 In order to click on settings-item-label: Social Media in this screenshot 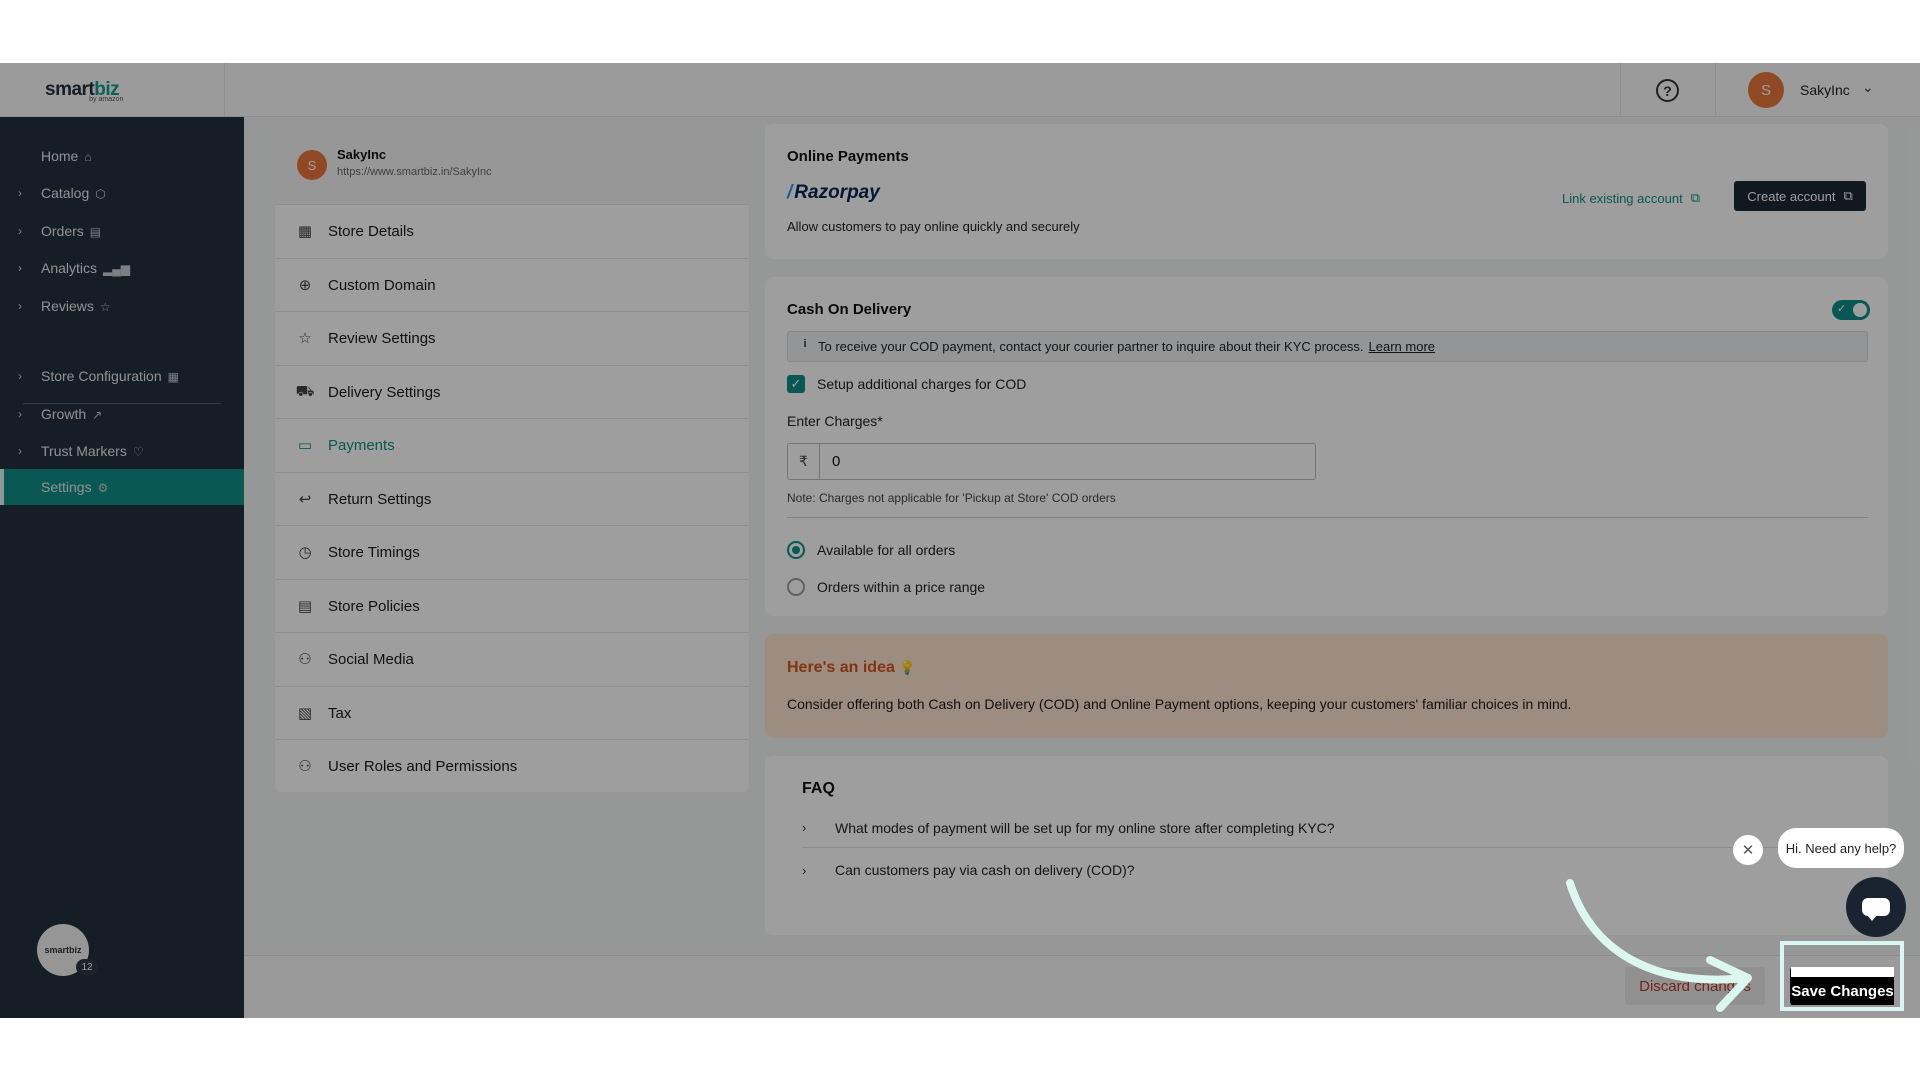, I will do `click(371, 659)`.